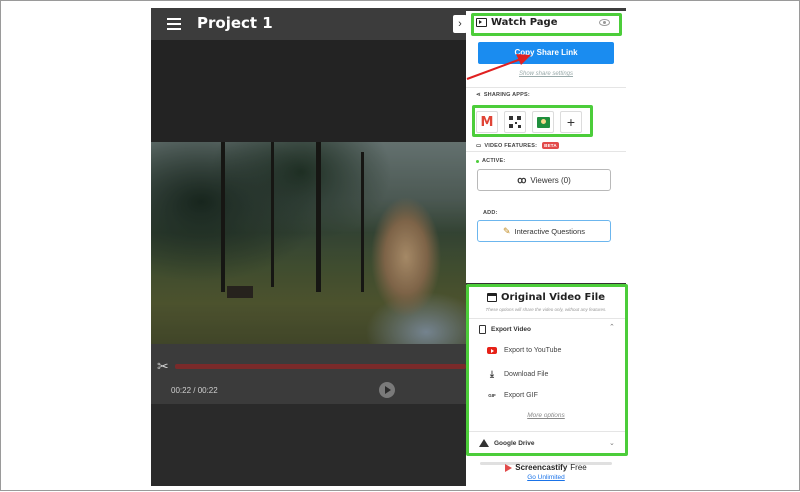 The height and width of the screenshot is (492, 800). I want to click on highlight-sharing-apps, so click(532, 121).